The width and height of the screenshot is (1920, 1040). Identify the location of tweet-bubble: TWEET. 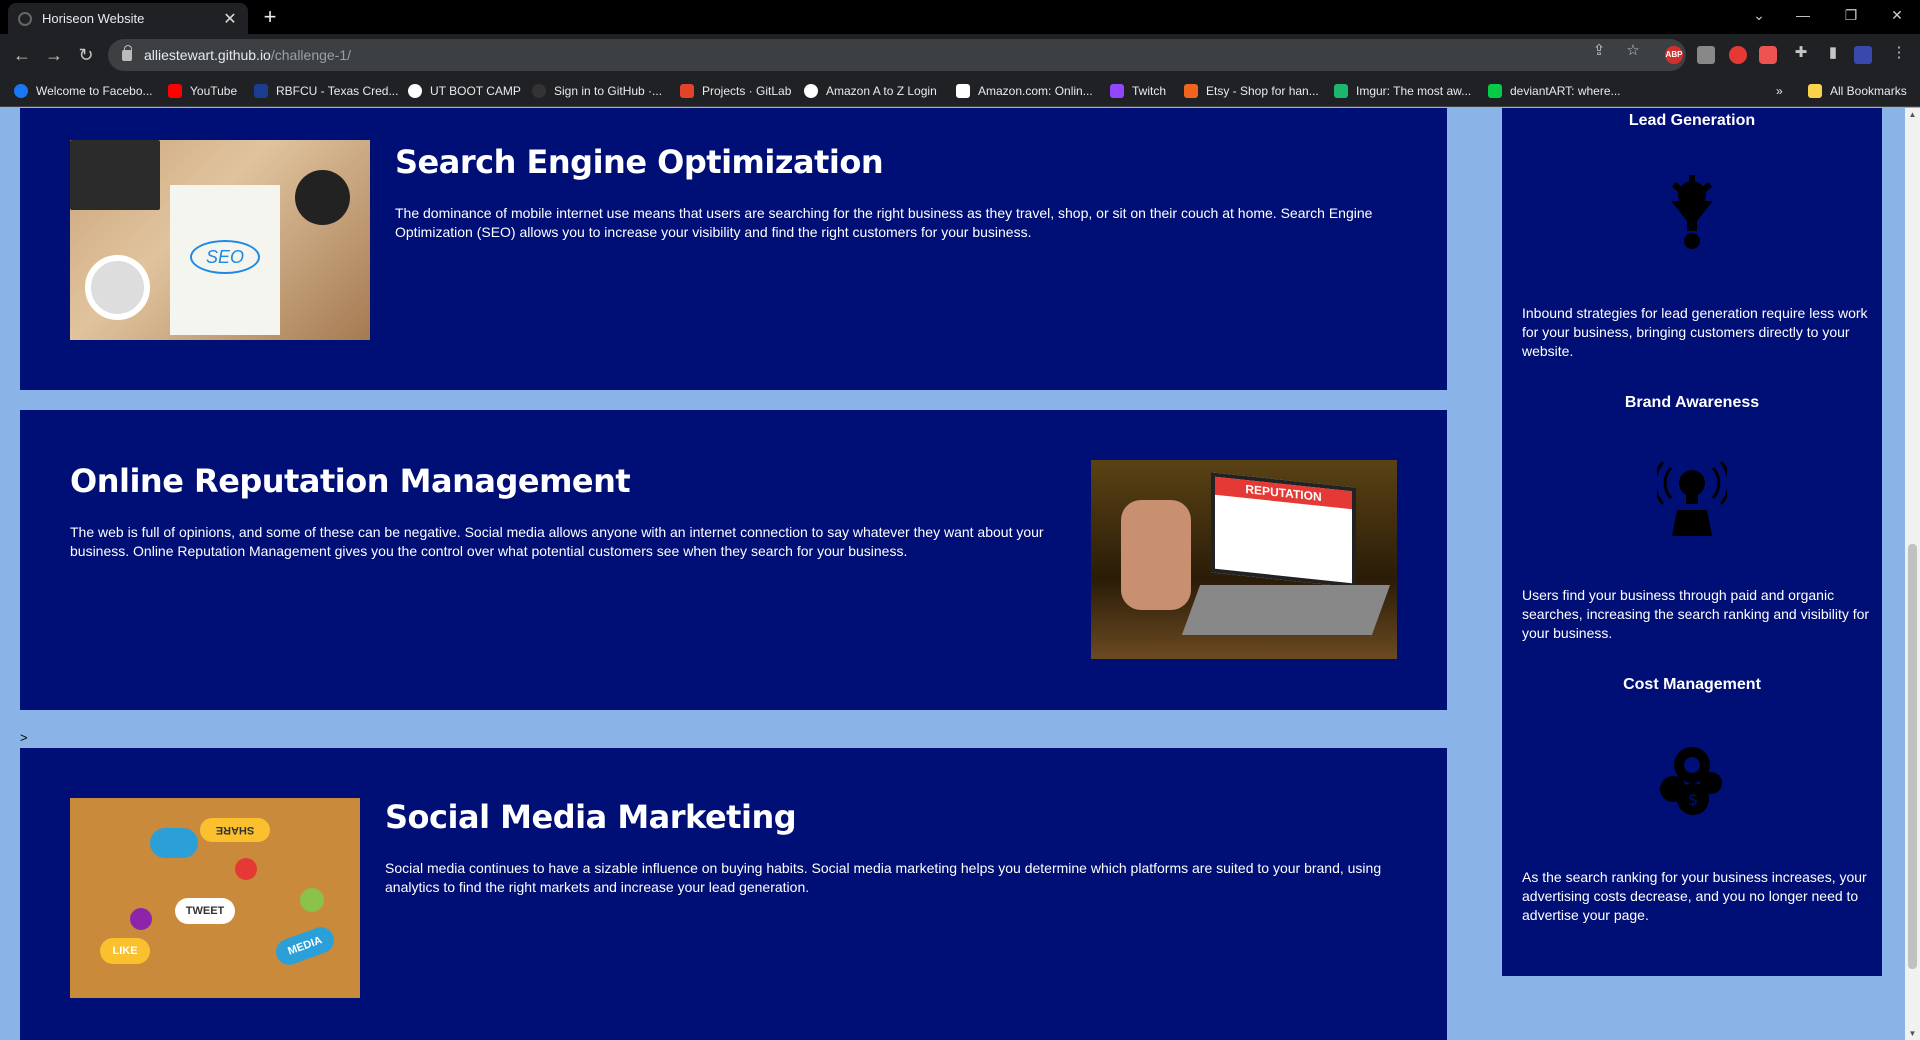
(205, 911).